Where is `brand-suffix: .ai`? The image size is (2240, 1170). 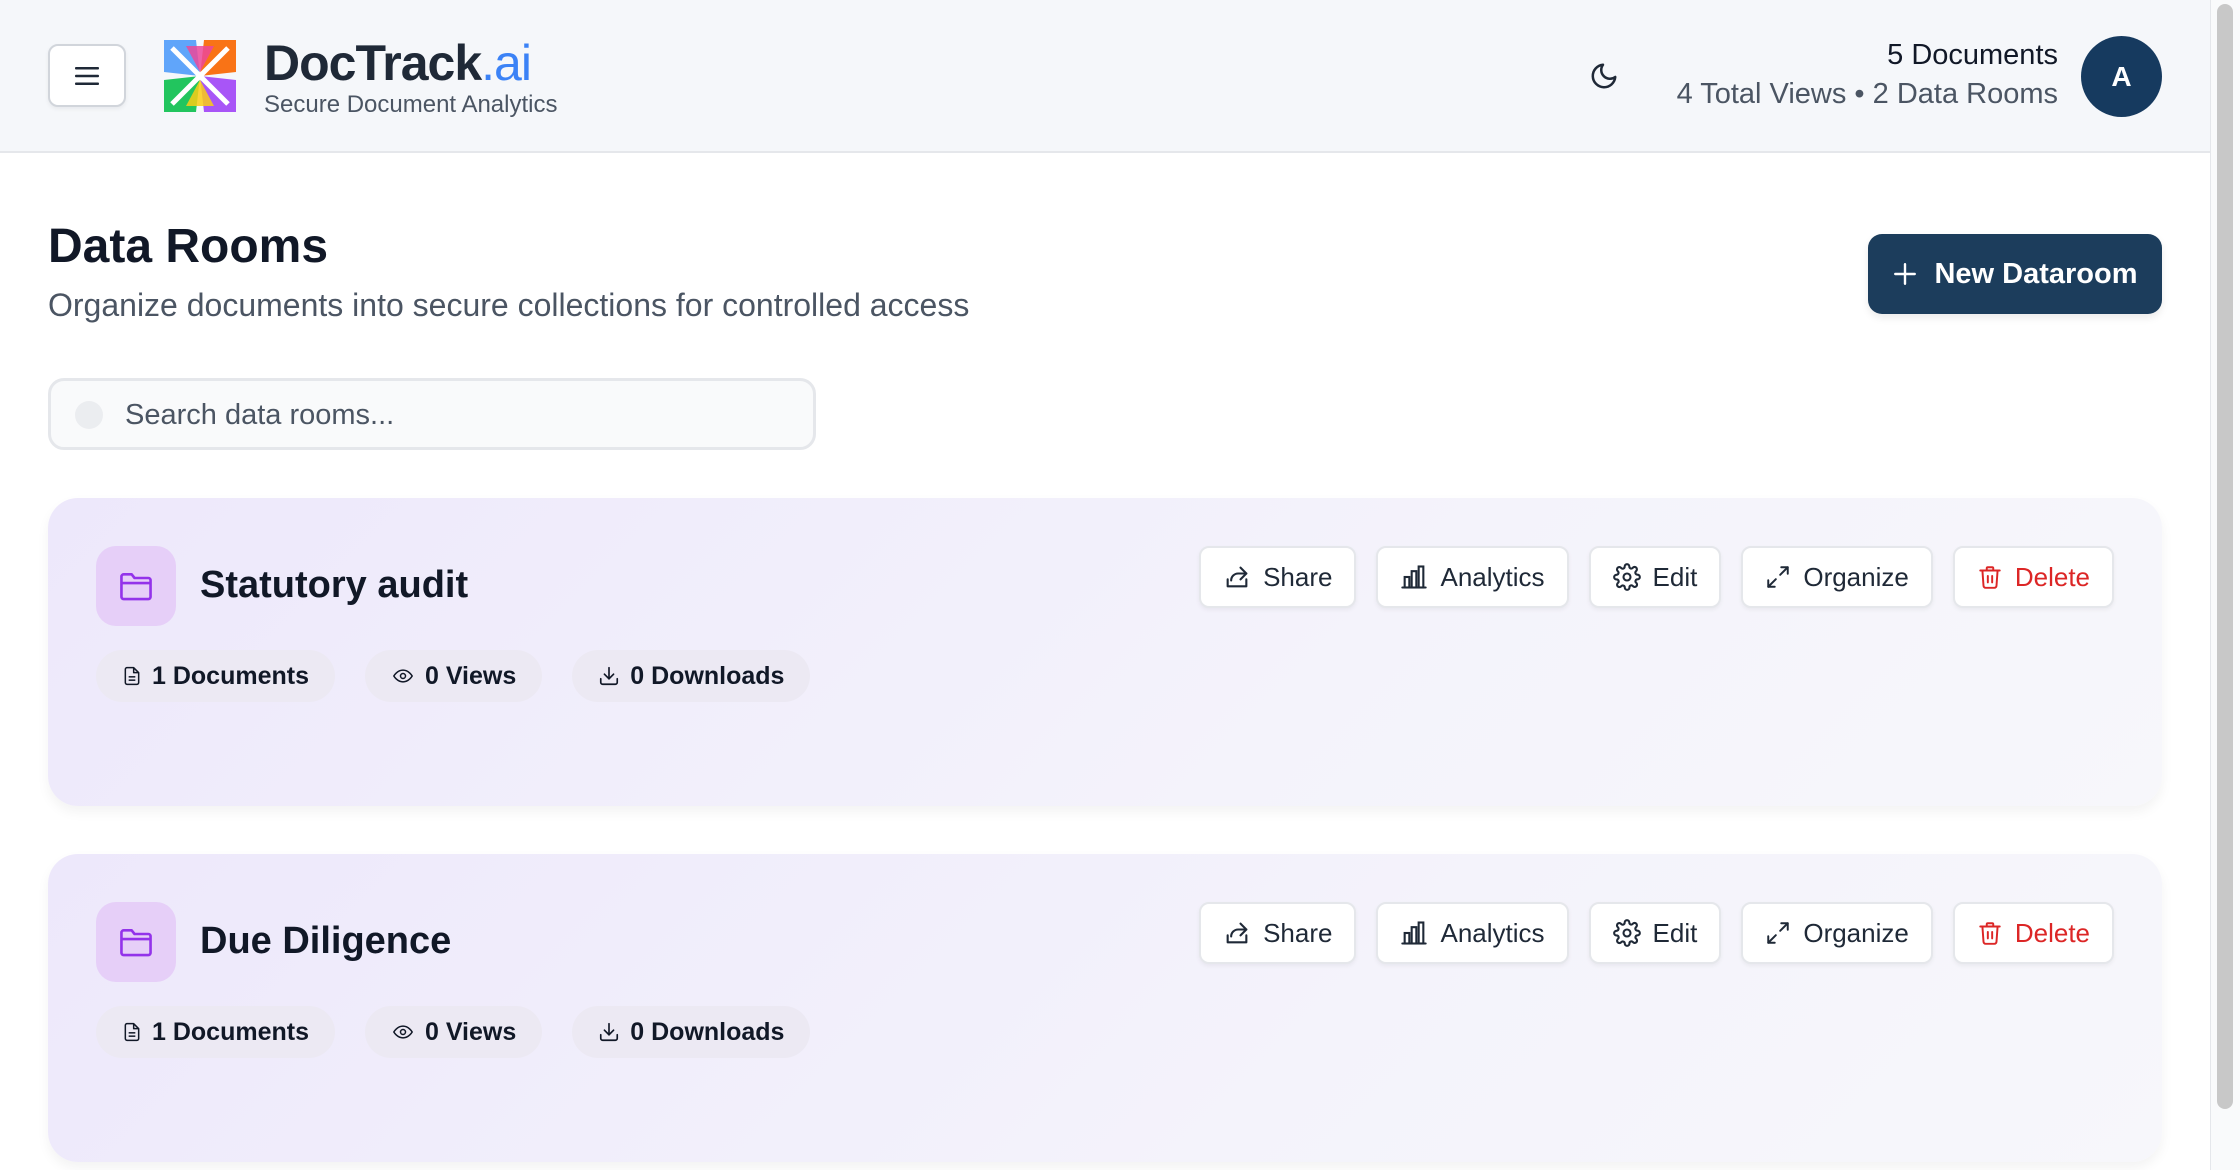
brand-suffix: .ai is located at coordinates (506, 63).